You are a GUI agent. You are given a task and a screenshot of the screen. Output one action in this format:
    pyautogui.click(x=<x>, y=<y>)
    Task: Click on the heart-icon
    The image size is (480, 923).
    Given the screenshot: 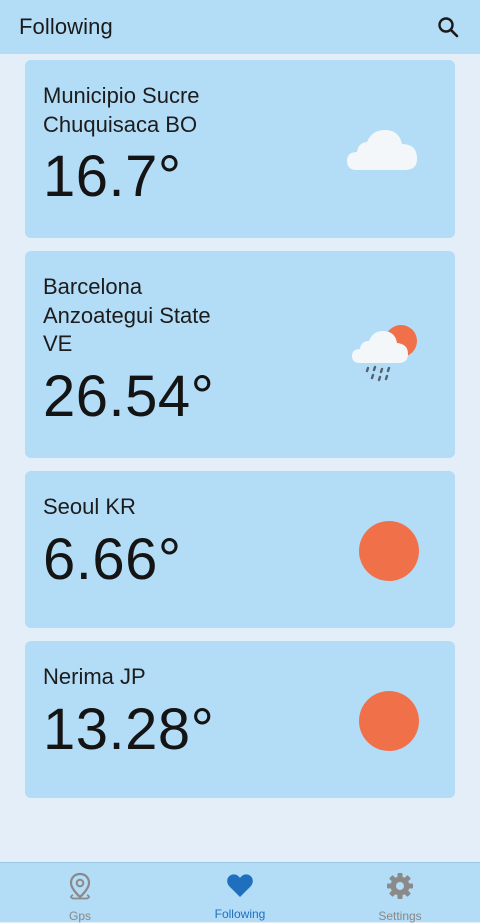 What is the action you would take?
    pyautogui.click(x=240, y=887)
    